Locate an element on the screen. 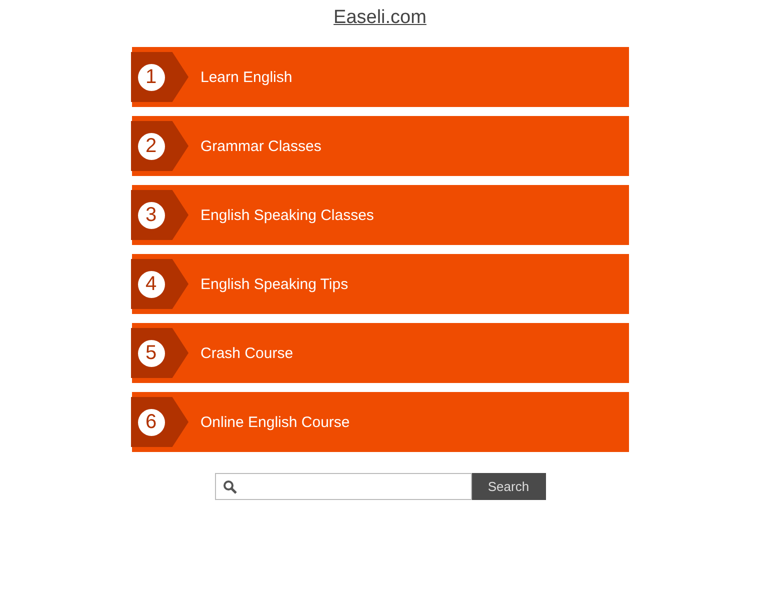 The image size is (760, 600). menu-link: 1 Learn English is located at coordinates (380, 77).